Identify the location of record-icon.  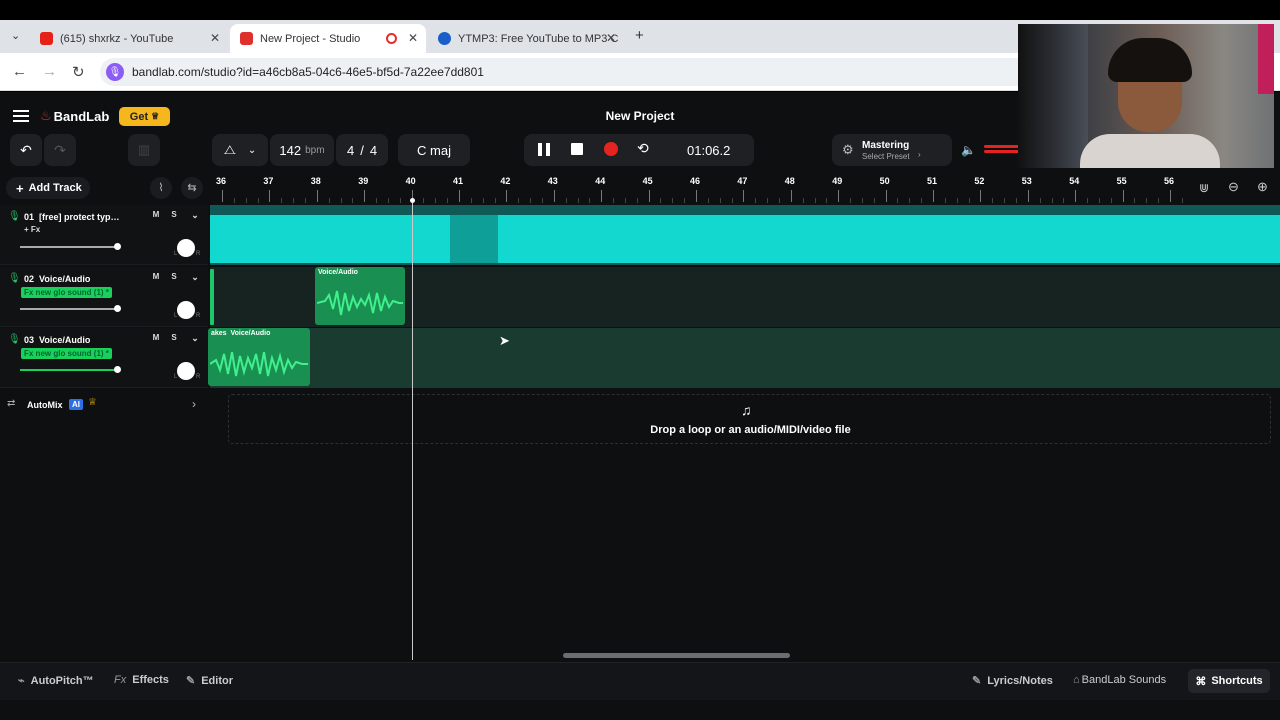
(611, 149).